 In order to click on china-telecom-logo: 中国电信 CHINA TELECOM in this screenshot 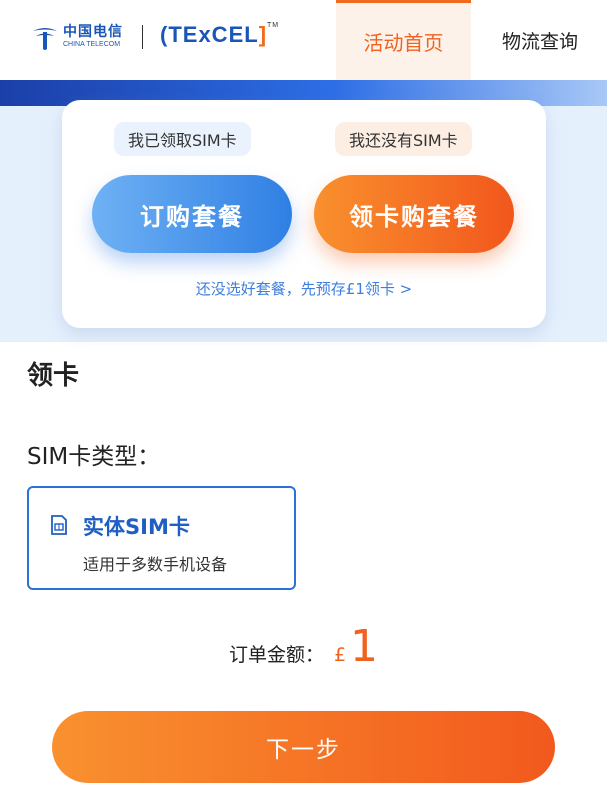, I will do `click(76, 37)`.